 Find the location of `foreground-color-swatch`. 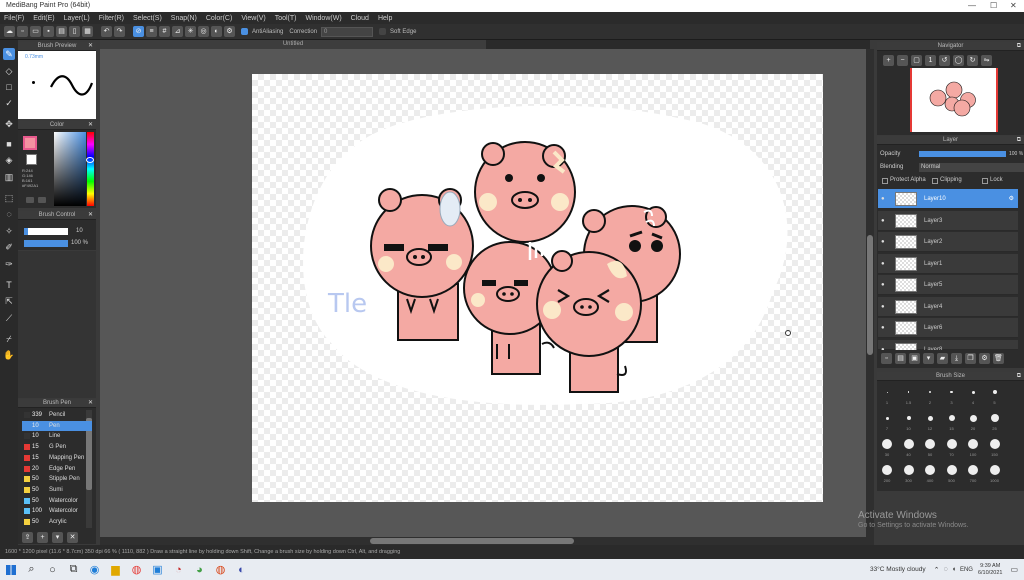

foreground-color-swatch is located at coordinates (30, 143).